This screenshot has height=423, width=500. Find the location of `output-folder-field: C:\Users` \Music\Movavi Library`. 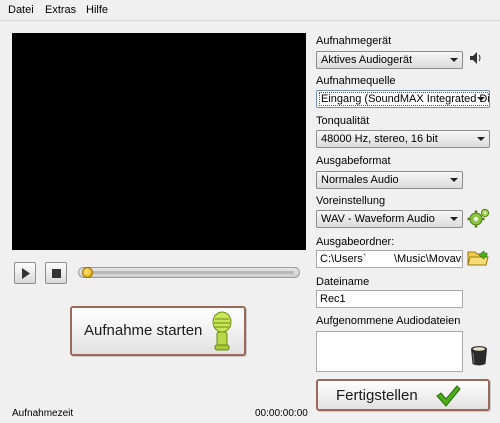

output-folder-field: C:\Users` \Music\Movavi Library is located at coordinates (389, 259).